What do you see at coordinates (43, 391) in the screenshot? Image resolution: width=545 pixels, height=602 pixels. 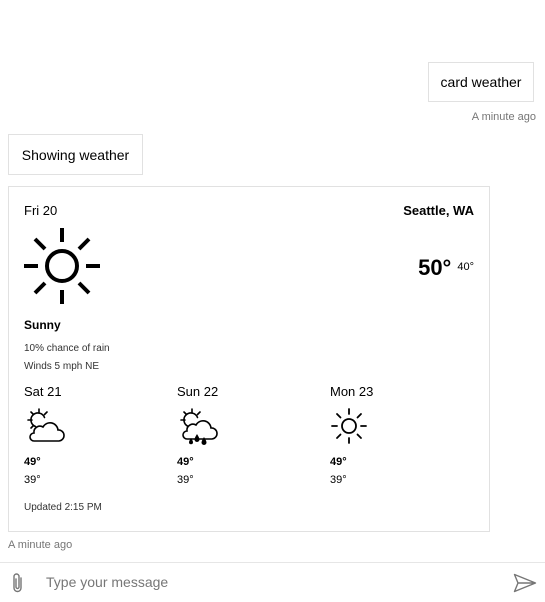 I see `forecast-day-label: Sat 21` at bounding box center [43, 391].